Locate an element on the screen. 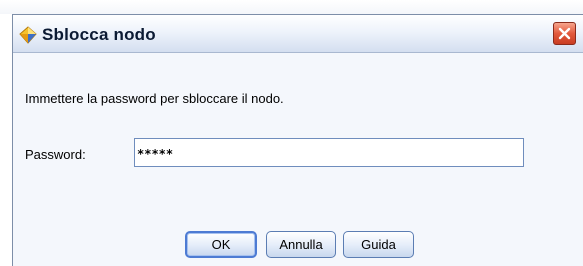 This screenshot has height=266, width=583. close-button is located at coordinates (564, 33).